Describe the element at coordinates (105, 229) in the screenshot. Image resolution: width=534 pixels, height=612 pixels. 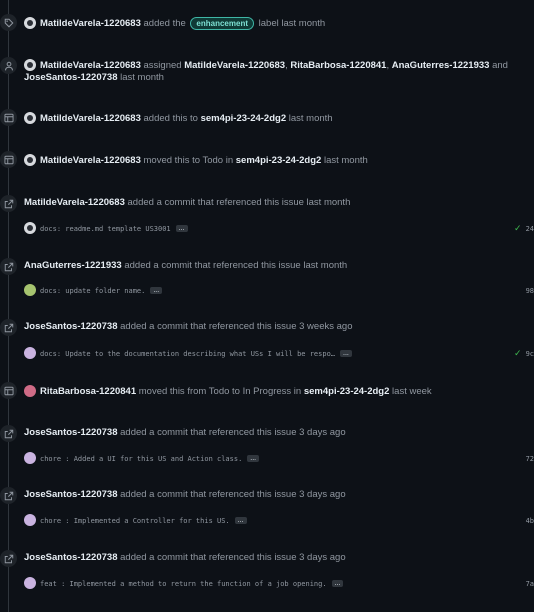
I see `commit-message: docs: readme.md template US3001` at that location.